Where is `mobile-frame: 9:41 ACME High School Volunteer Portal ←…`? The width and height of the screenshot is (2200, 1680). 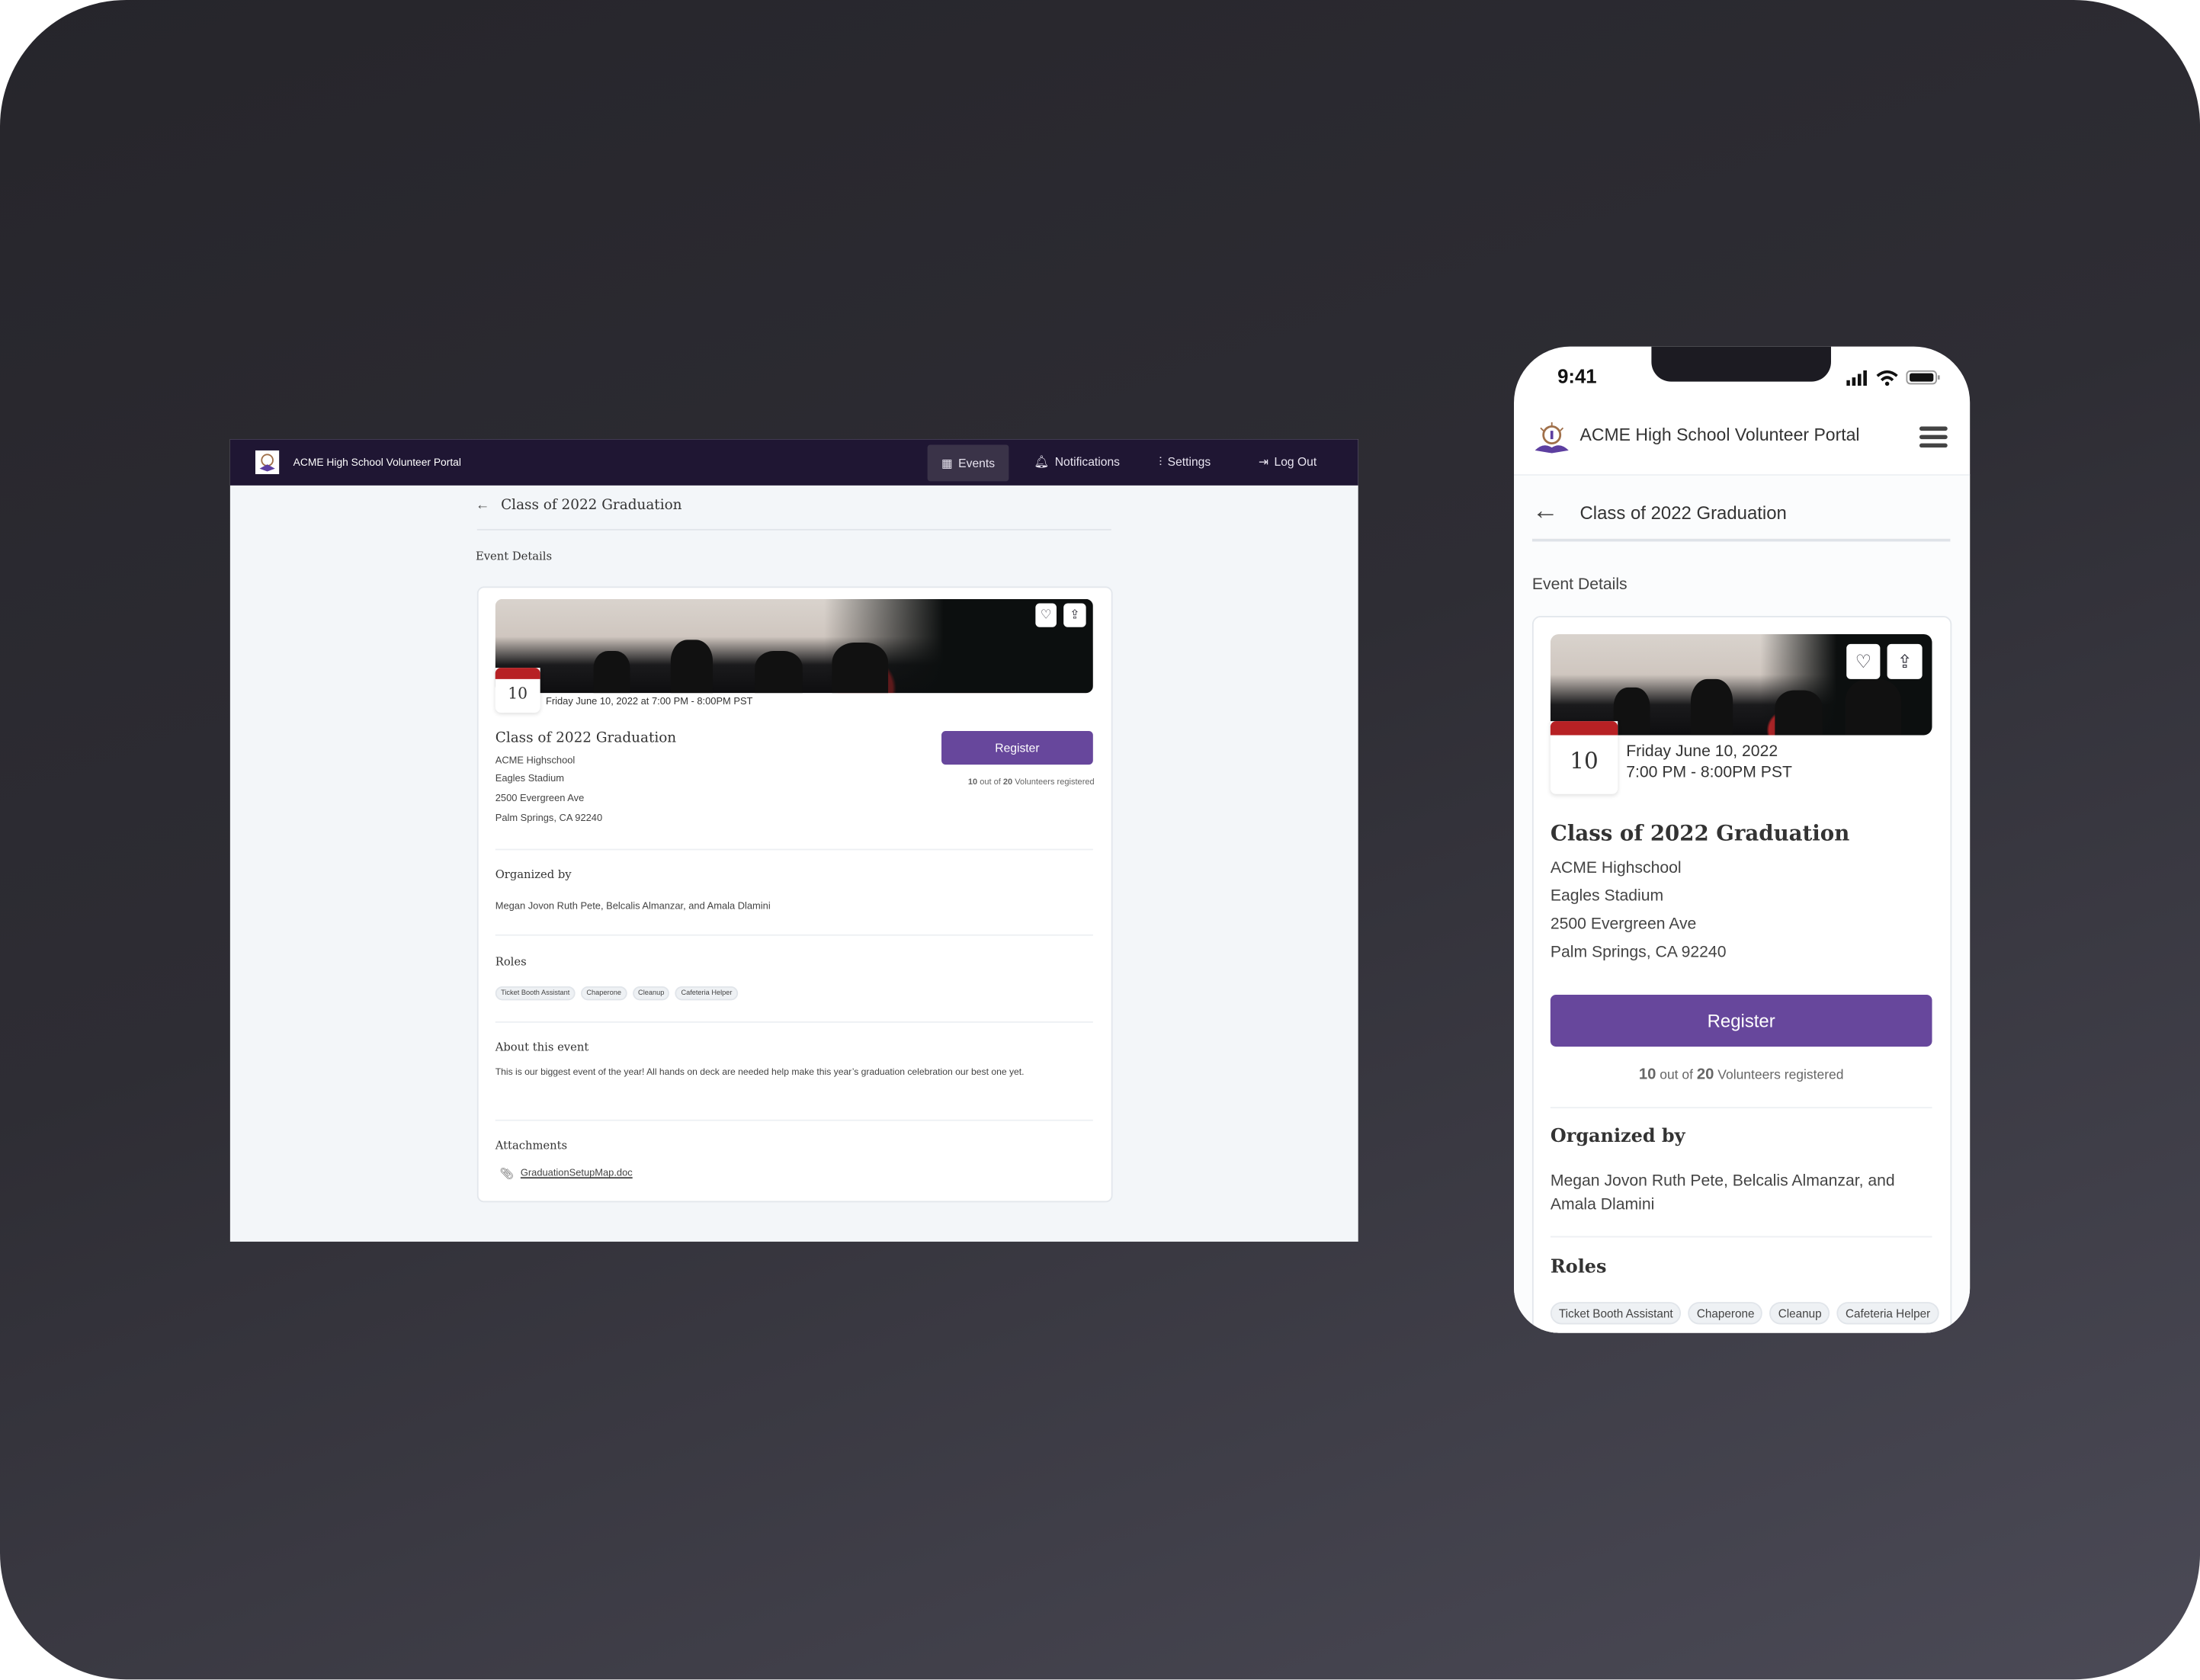 mobile-frame: 9:41 ACME High School Volunteer Portal ←… is located at coordinates (1742, 839).